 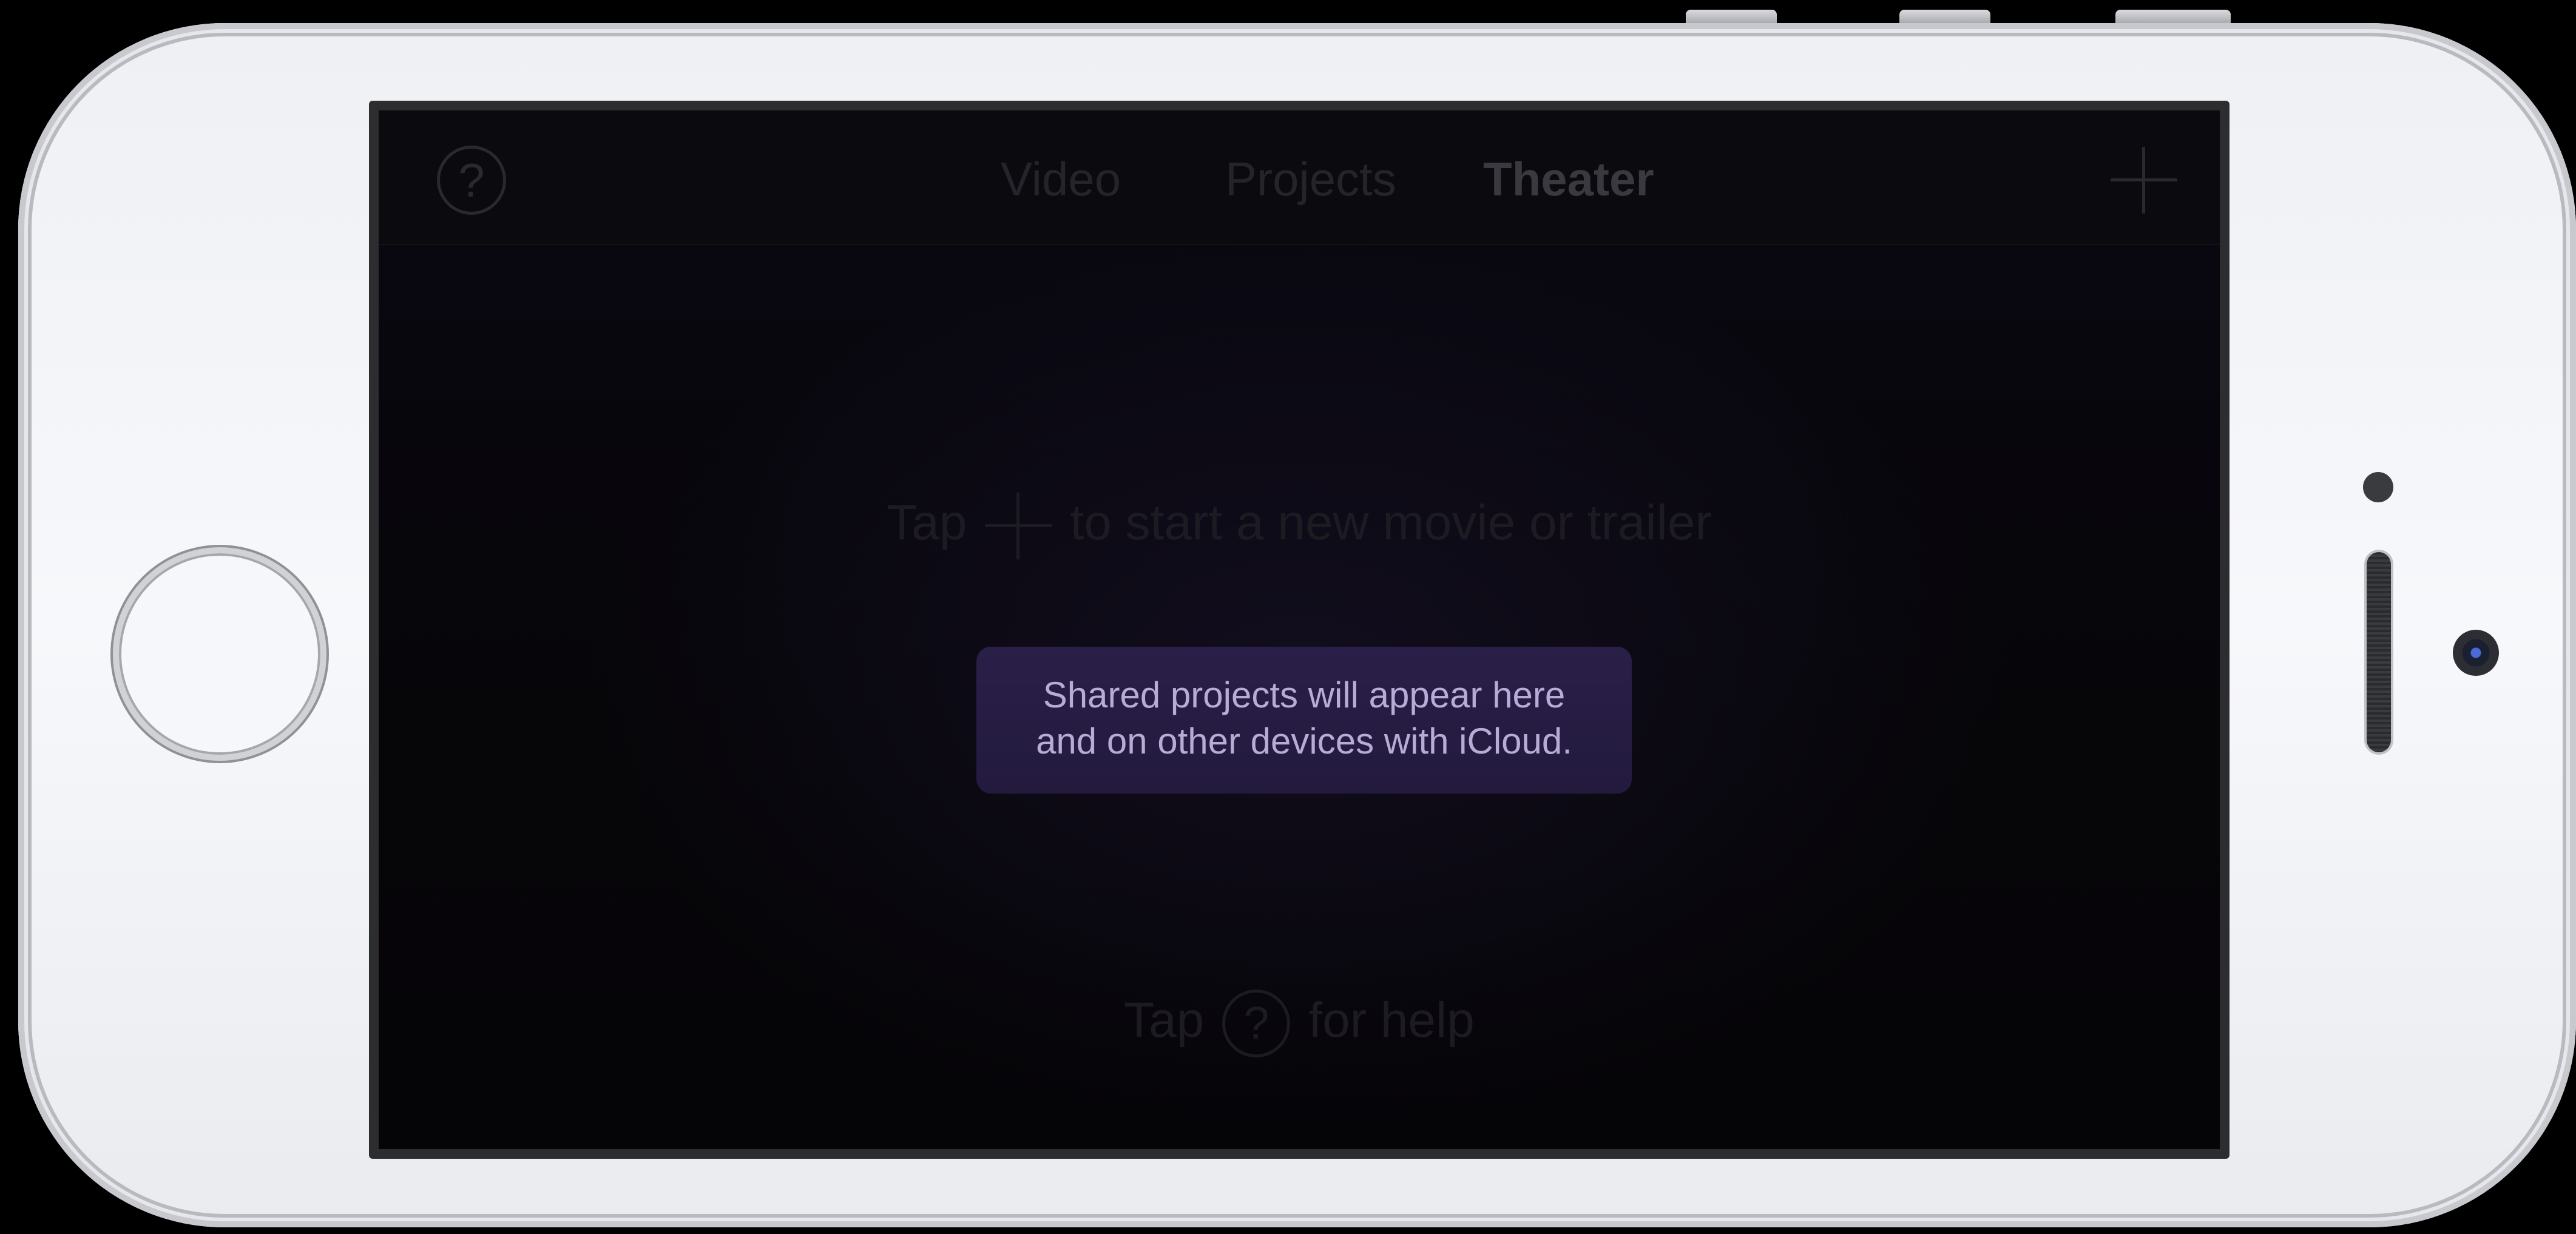 What do you see at coordinates (2144, 181) in the screenshot?
I see `add-project-button` at bounding box center [2144, 181].